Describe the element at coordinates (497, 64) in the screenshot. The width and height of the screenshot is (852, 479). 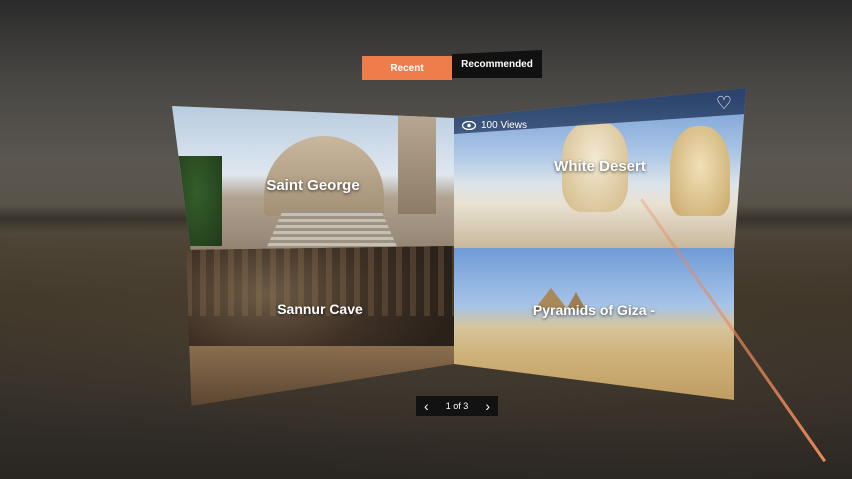
I see `tab-recommended: Recommended` at that location.